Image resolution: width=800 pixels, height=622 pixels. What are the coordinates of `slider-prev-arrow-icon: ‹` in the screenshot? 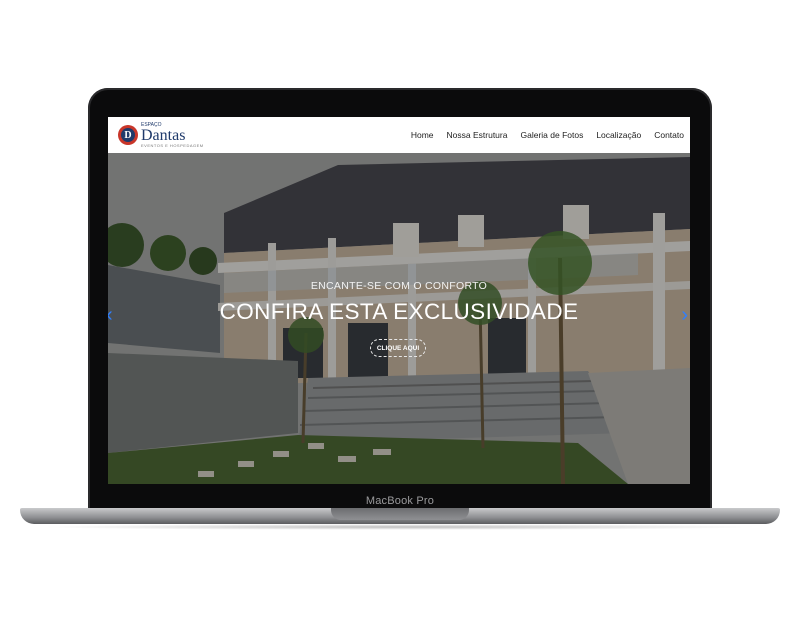 It's located at (110, 315).